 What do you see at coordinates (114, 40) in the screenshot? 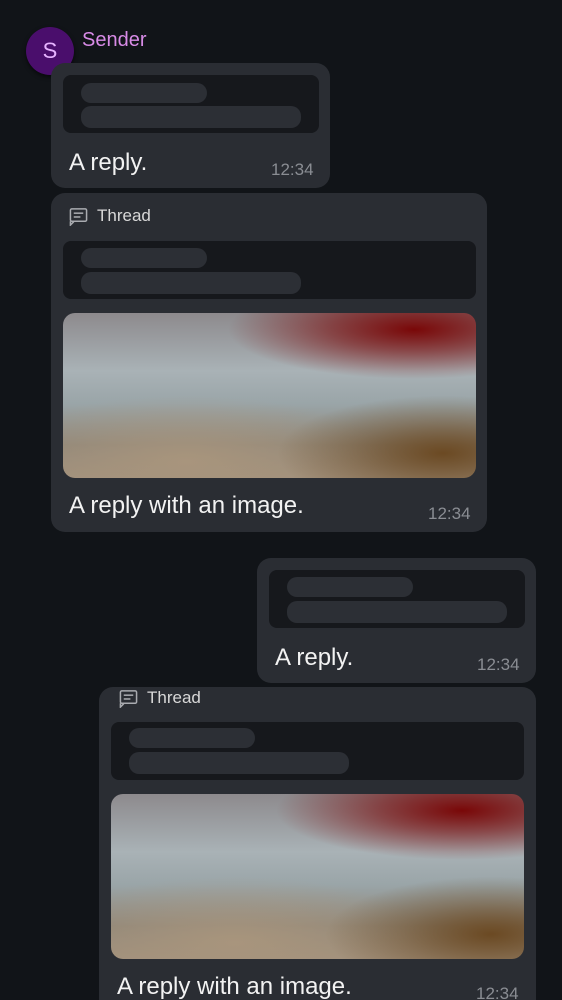
I see `sender-name: Sender` at bounding box center [114, 40].